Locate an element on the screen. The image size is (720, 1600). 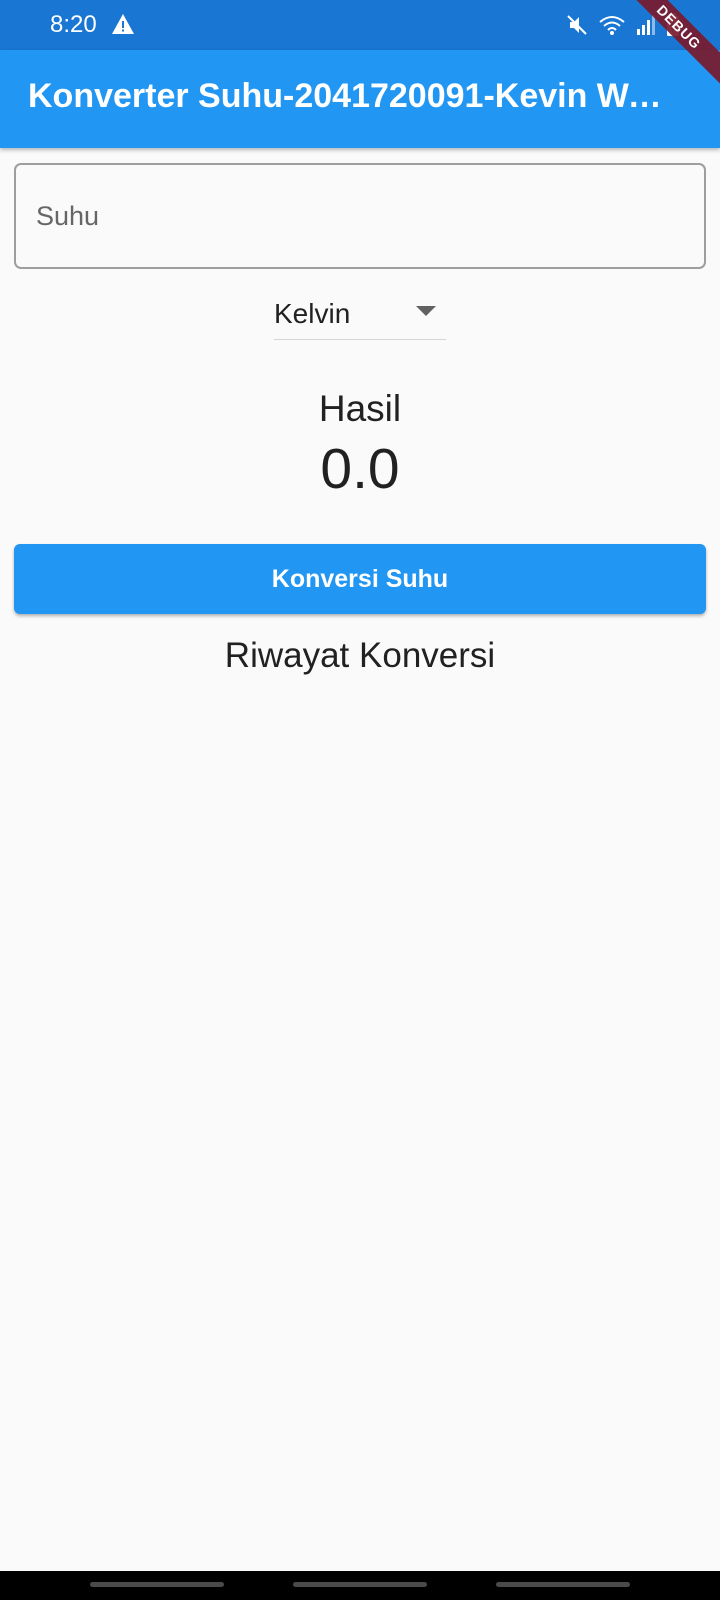
wifi-icon is located at coordinates (612, 25).